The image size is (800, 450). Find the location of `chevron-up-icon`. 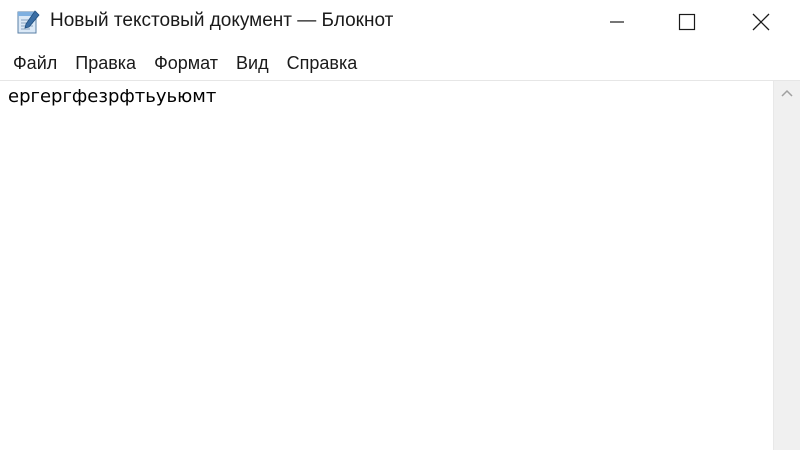

chevron-up-icon is located at coordinates (787, 93).